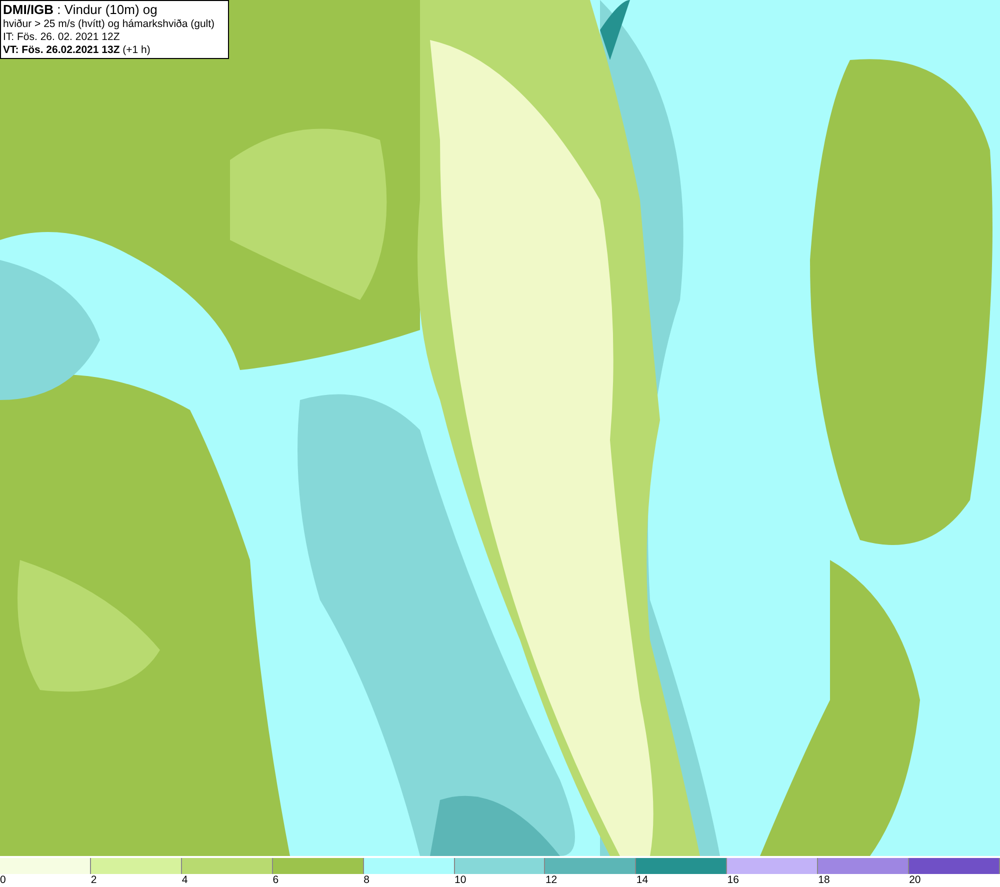  What do you see at coordinates (3, 880) in the screenshot?
I see `scale-label: 0` at bounding box center [3, 880].